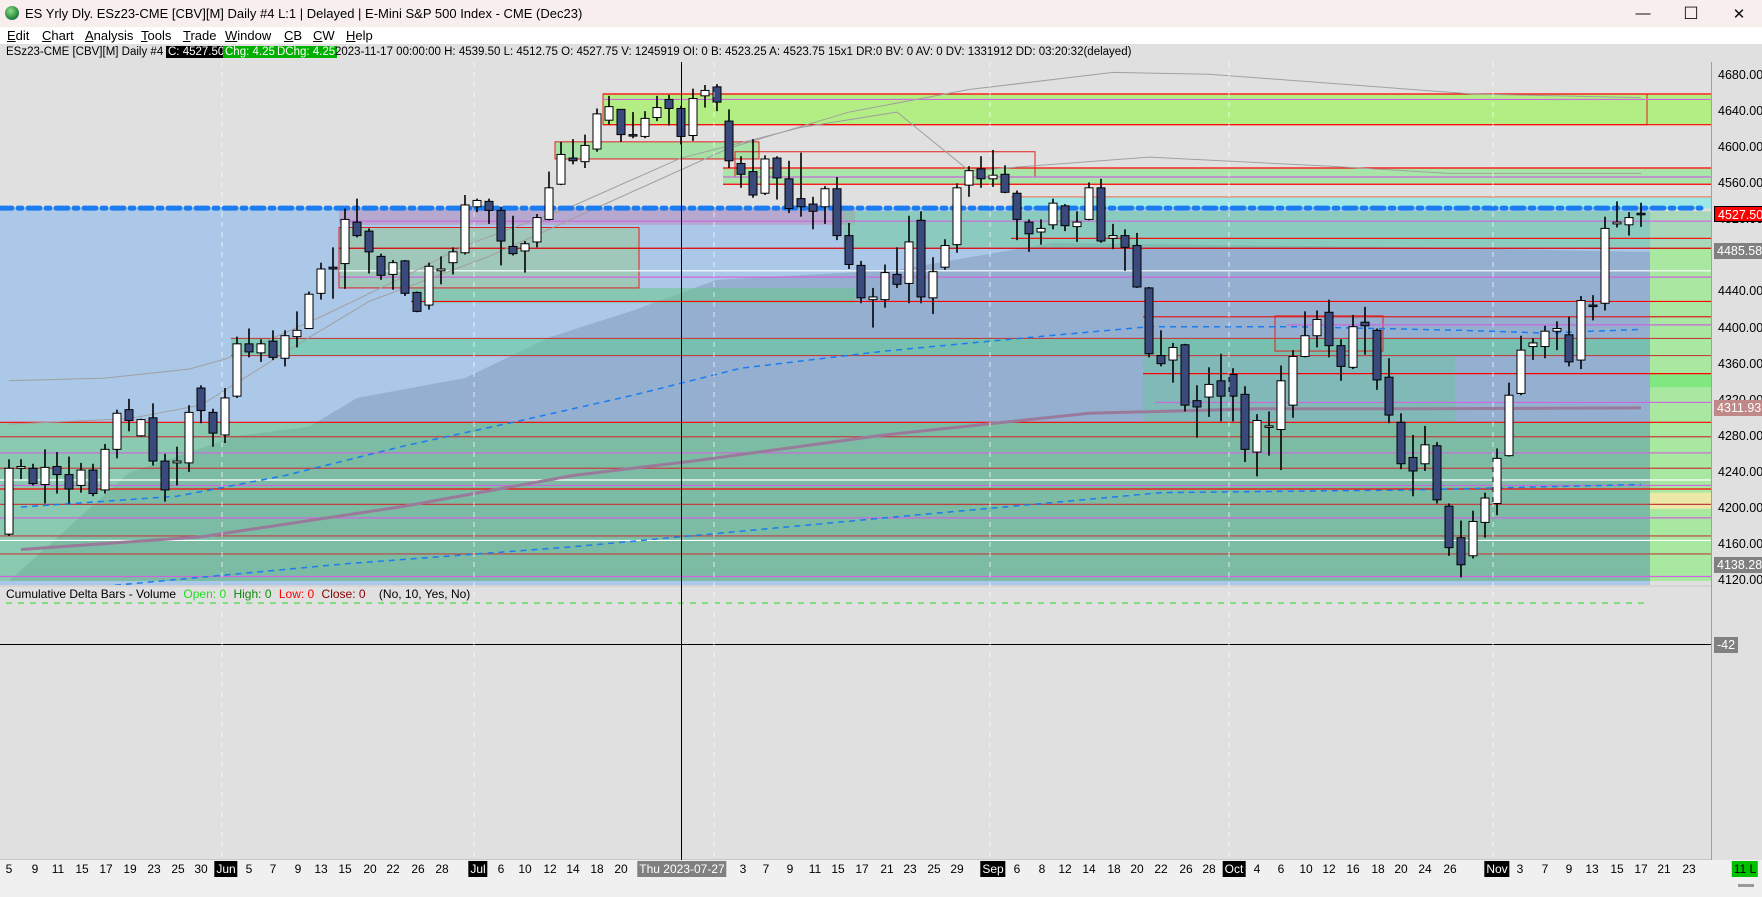  I want to click on symbol-info: ESz23-CME [CBV][M] Daily #4, so click(85, 52).